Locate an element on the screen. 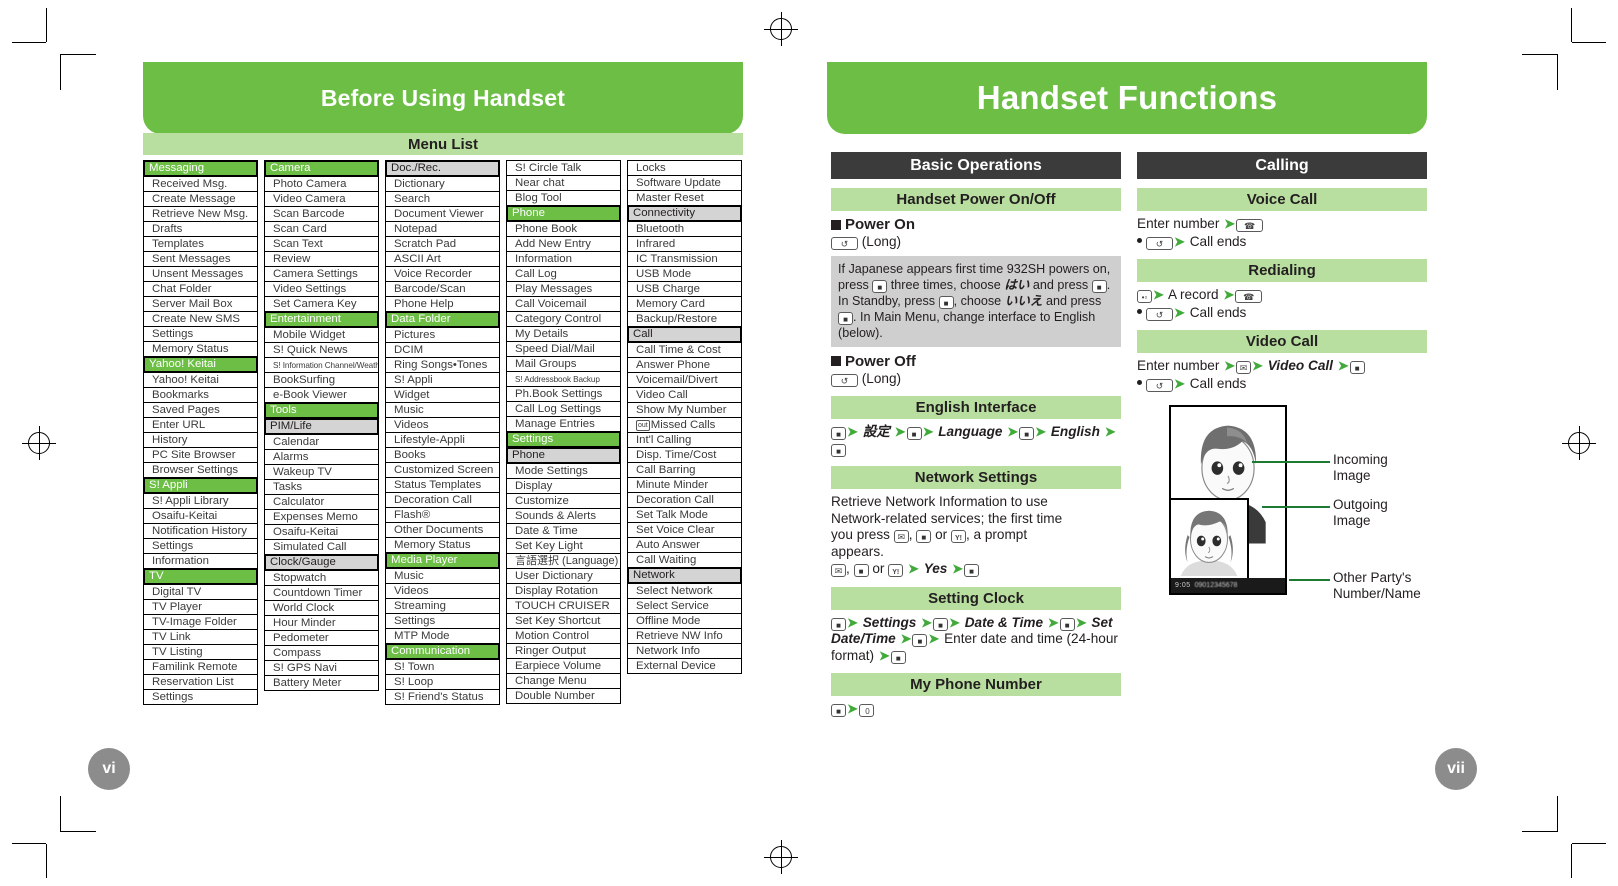 The height and width of the screenshot is (886, 1618). menu-group-header: Doc./Rec. is located at coordinates (442, 168).